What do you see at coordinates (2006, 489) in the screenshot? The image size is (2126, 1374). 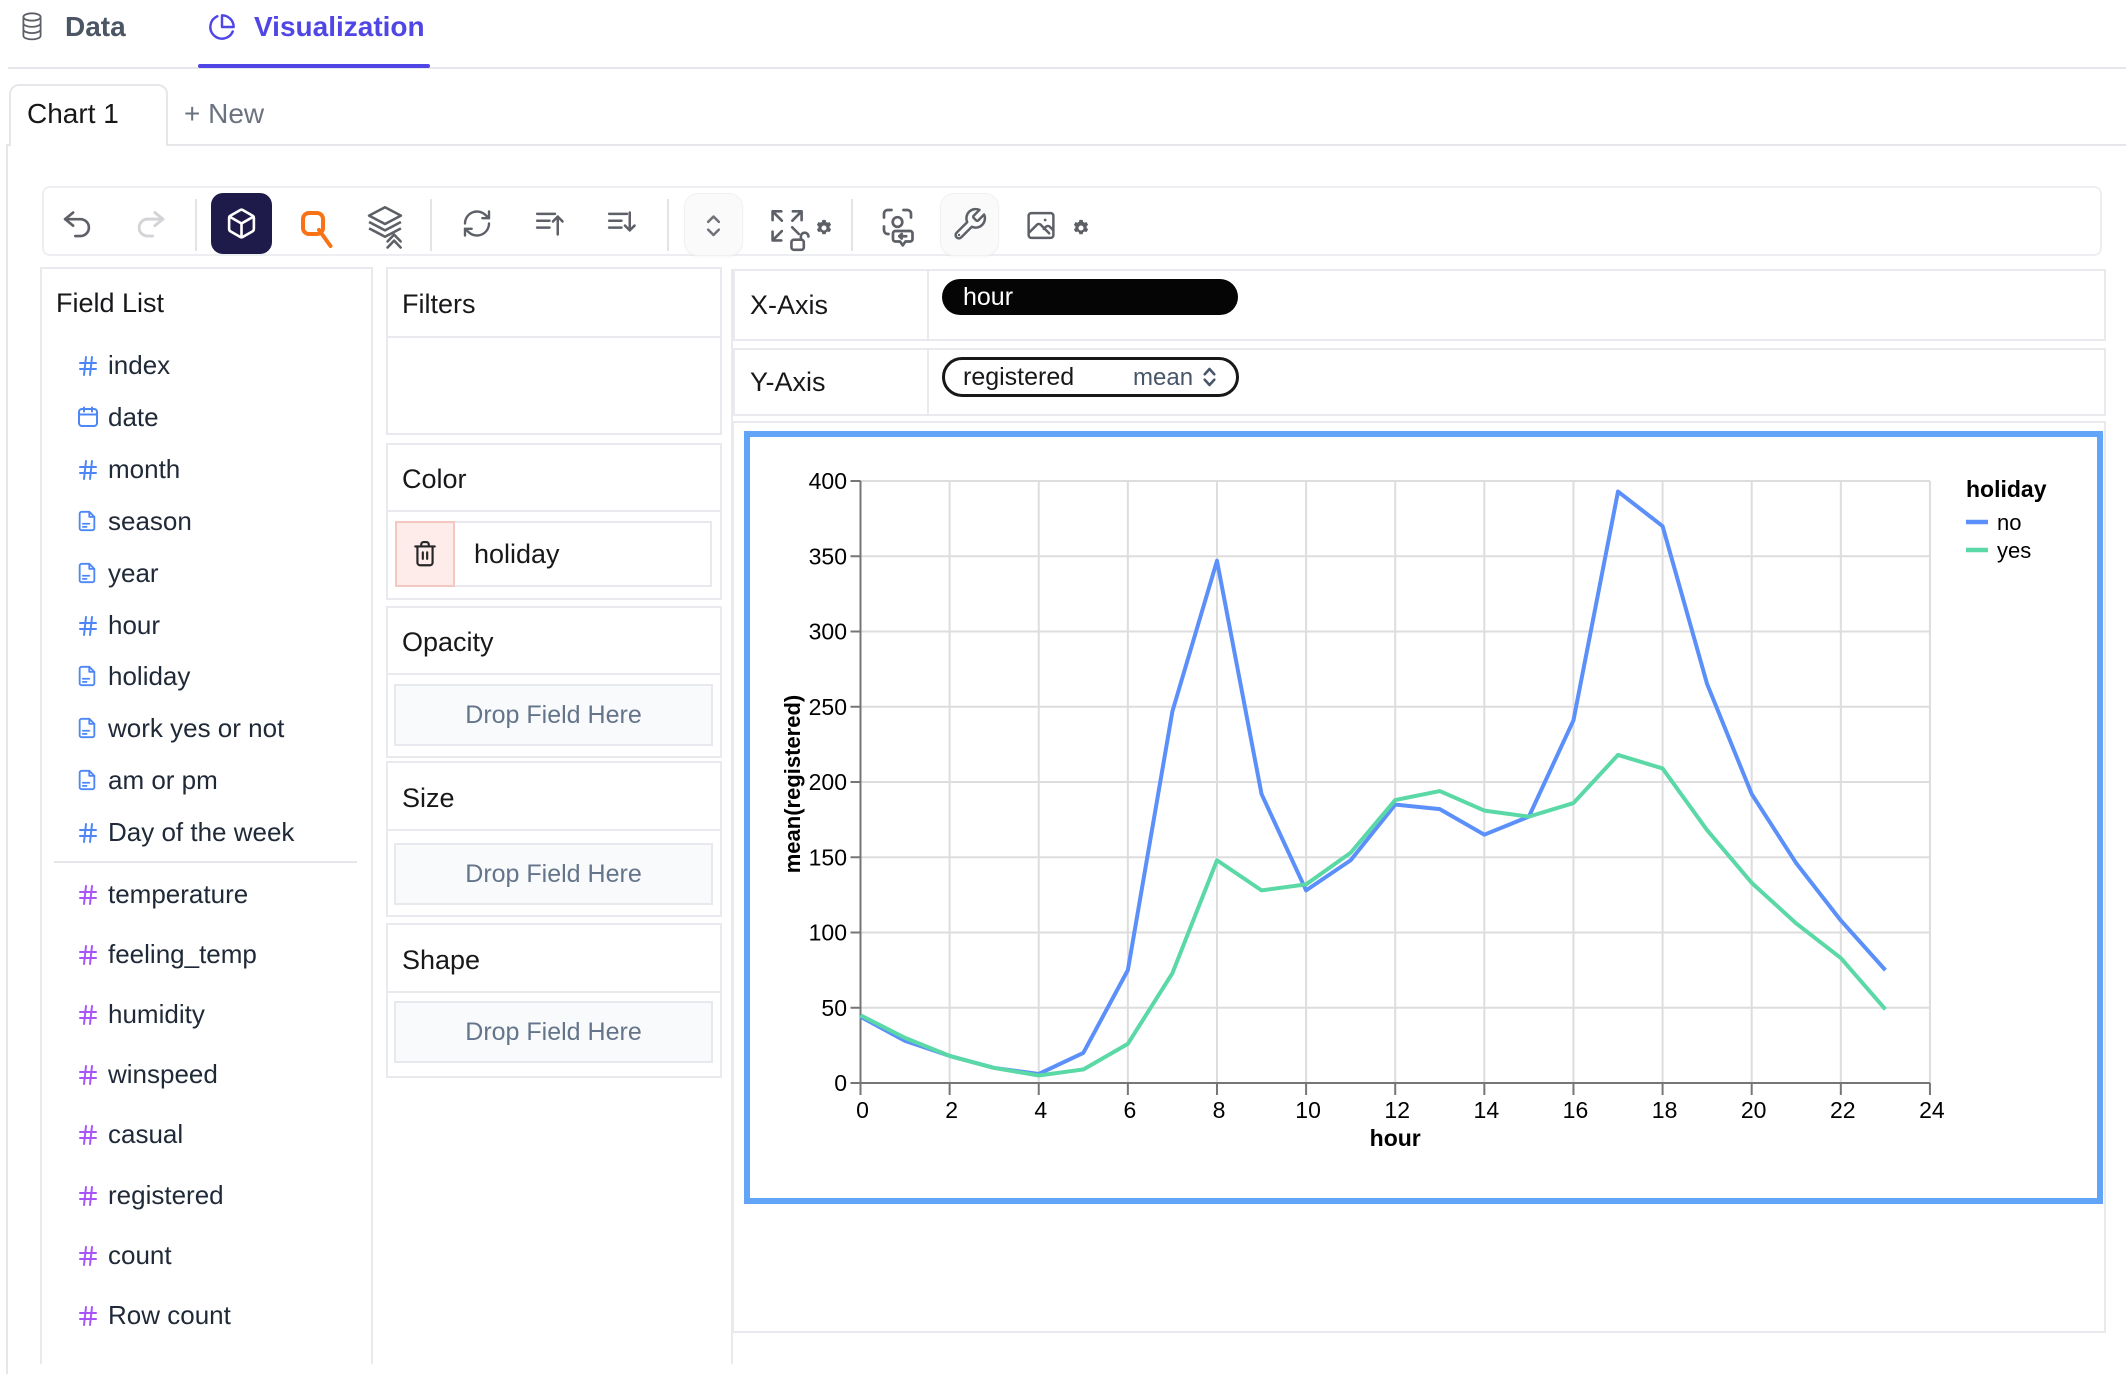 I see `svg-text: holiday` at bounding box center [2006, 489].